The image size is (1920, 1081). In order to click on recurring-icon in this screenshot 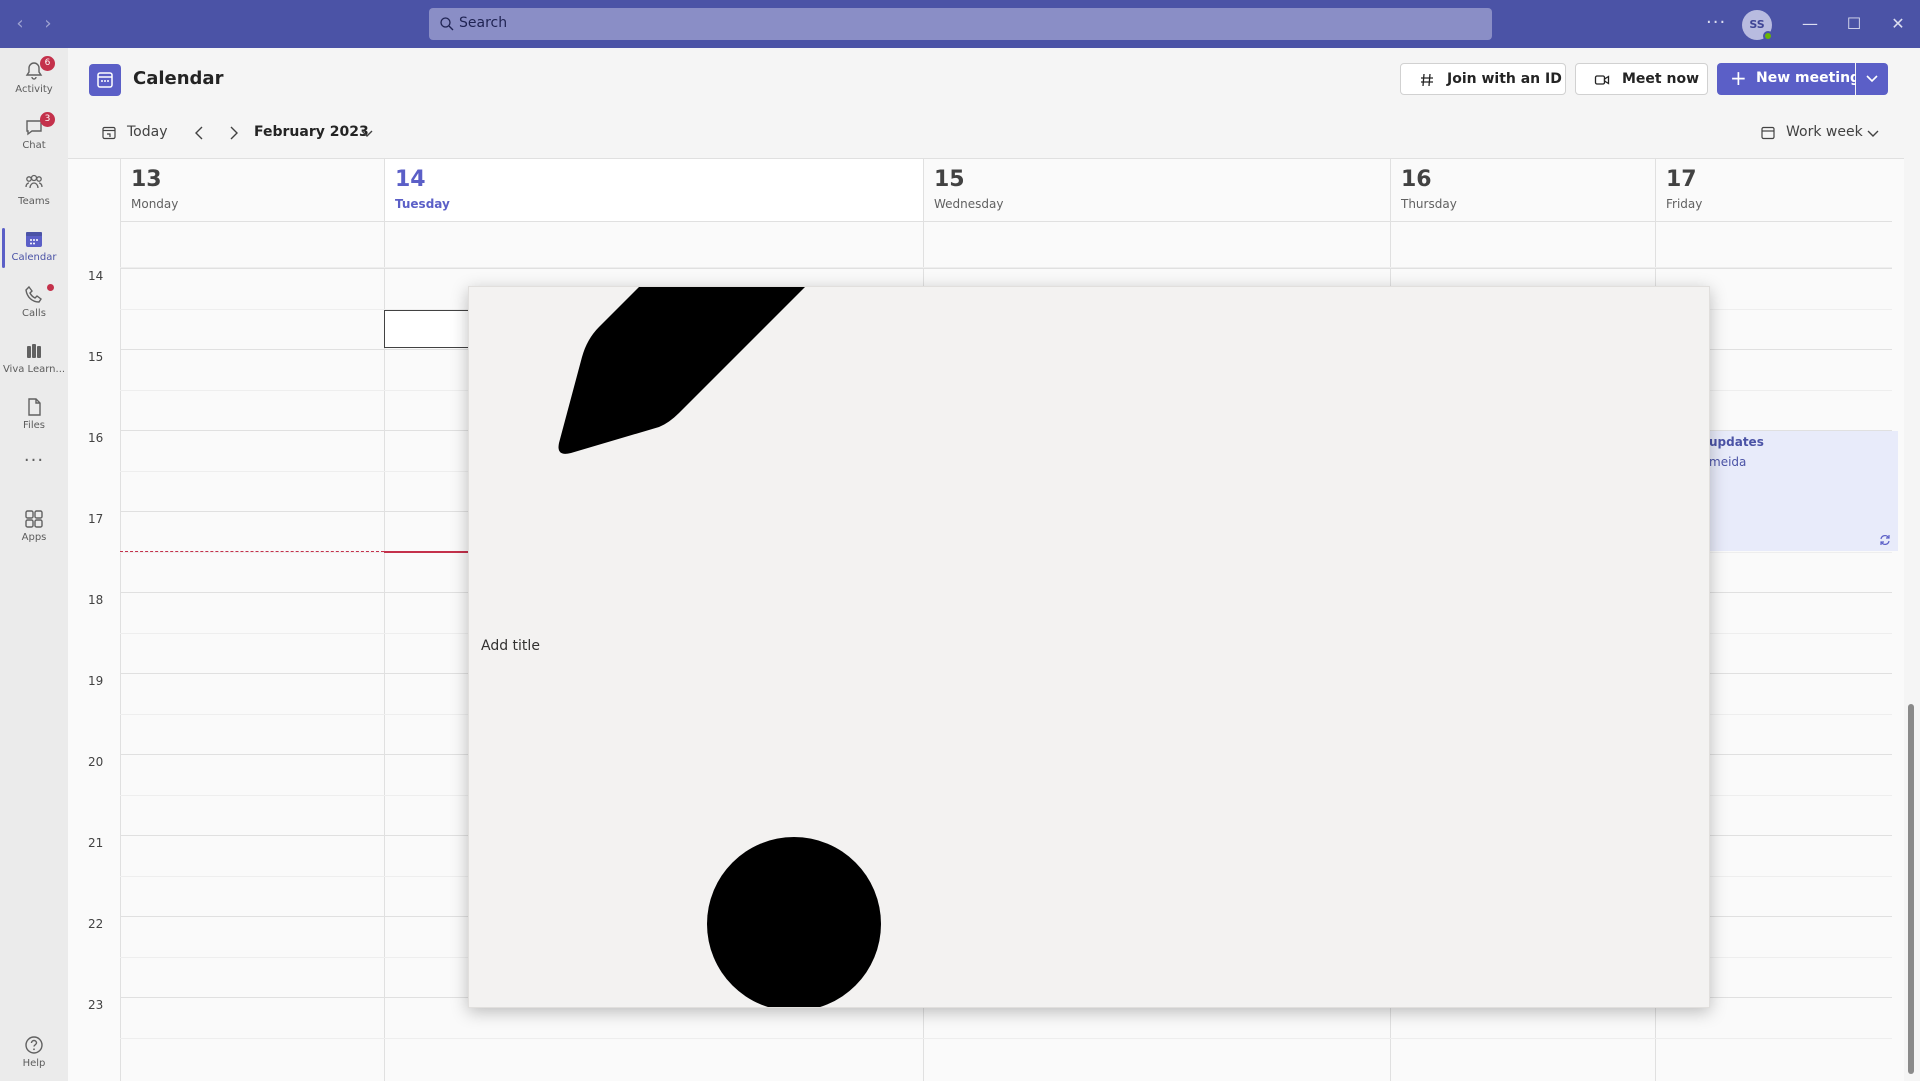, I will do `click(1885, 540)`.